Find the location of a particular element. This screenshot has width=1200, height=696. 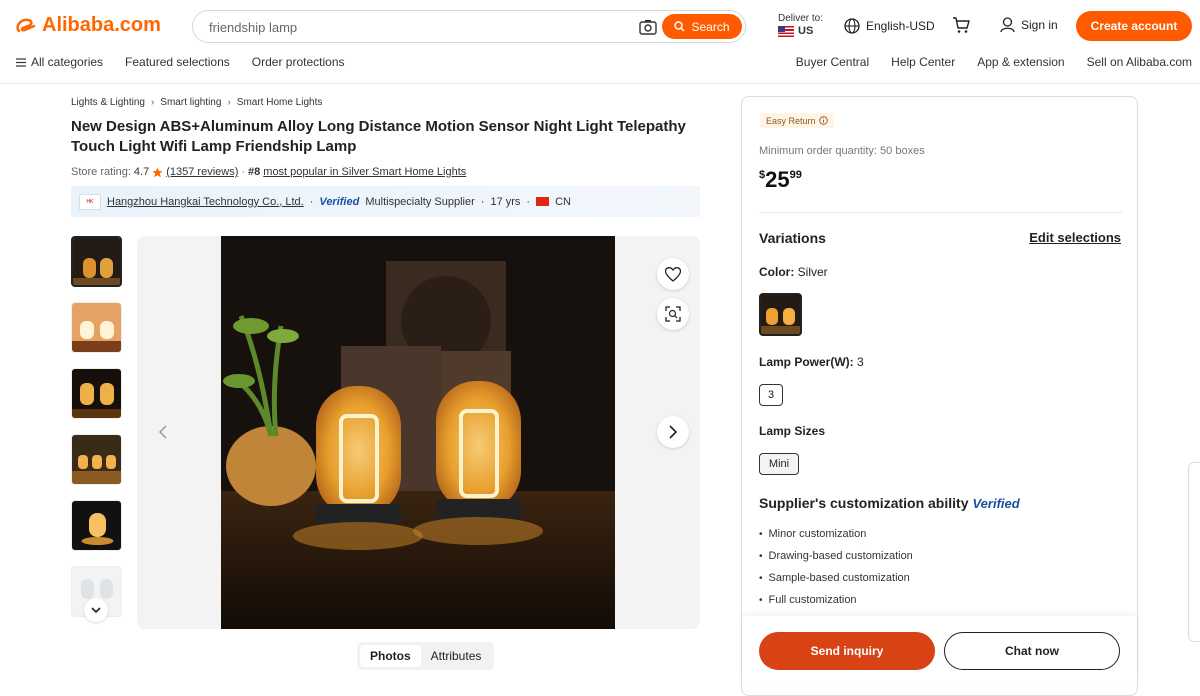

list-item: Full customization is located at coordinates (836, 600).